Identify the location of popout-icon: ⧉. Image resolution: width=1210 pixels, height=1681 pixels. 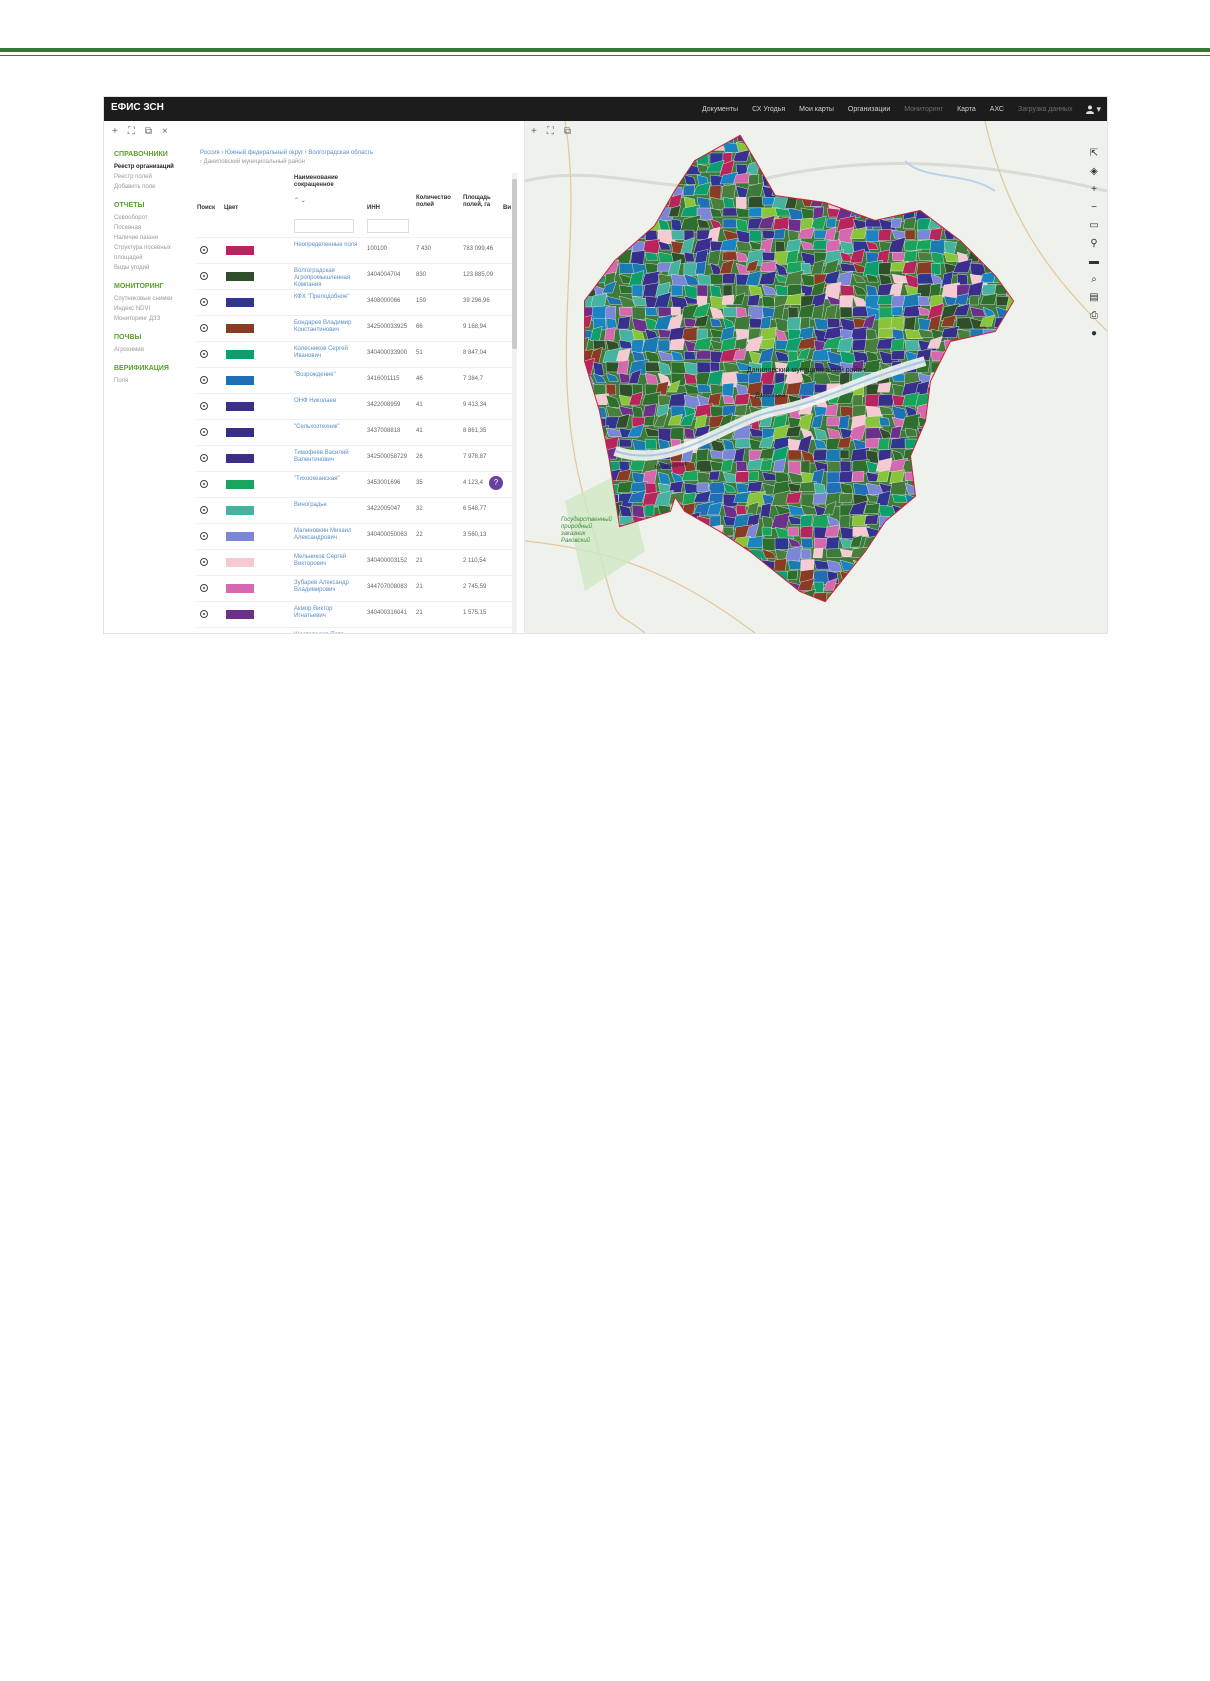
(148, 131).